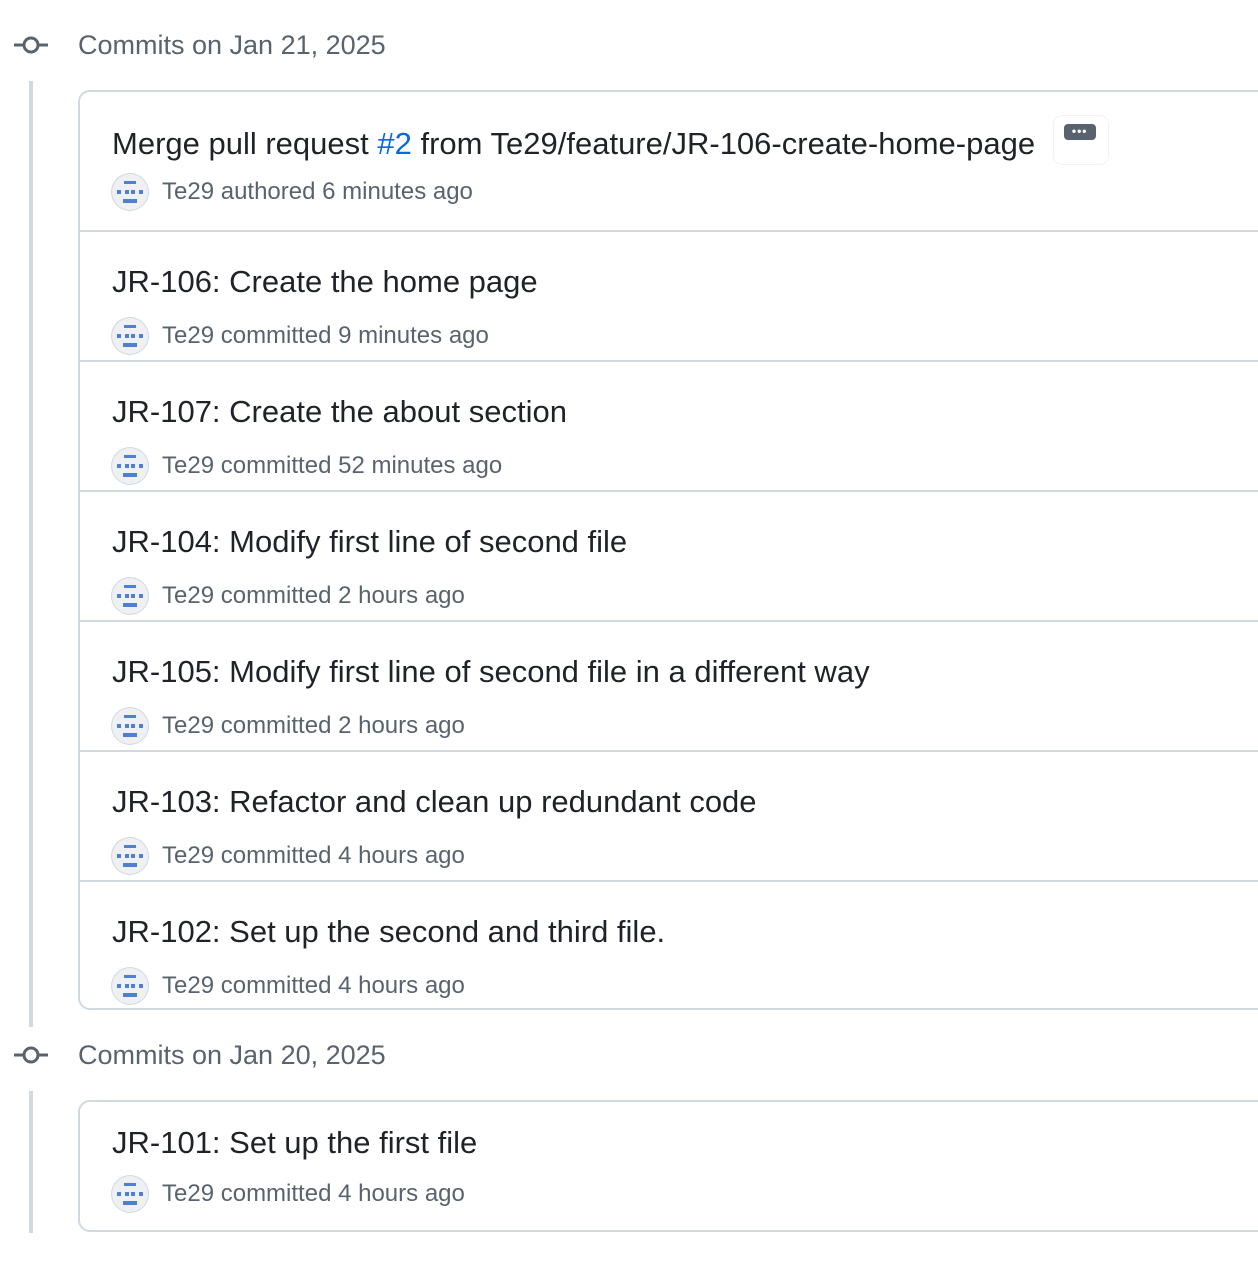 The width and height of the screenshot is (1258, 1284). What do you see at coordinates (232, 45) in the screenshot?
I see `commit-group-title: Commits on Jan 21, 2025` at bounding box center [232, 45].